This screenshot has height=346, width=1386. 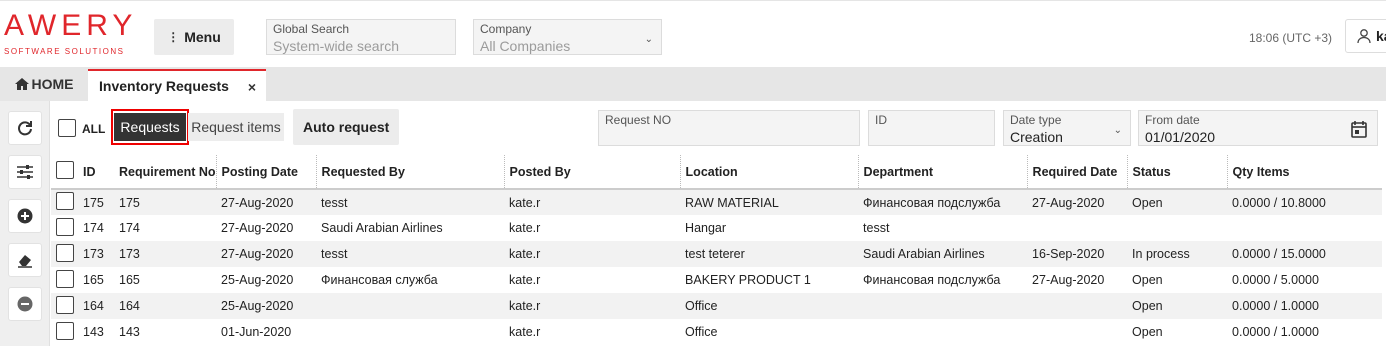 What do you see at coordinates (150, 127) in the screenshot?
I see `requests-toggle: Requests` at bounding box center [150, 127].